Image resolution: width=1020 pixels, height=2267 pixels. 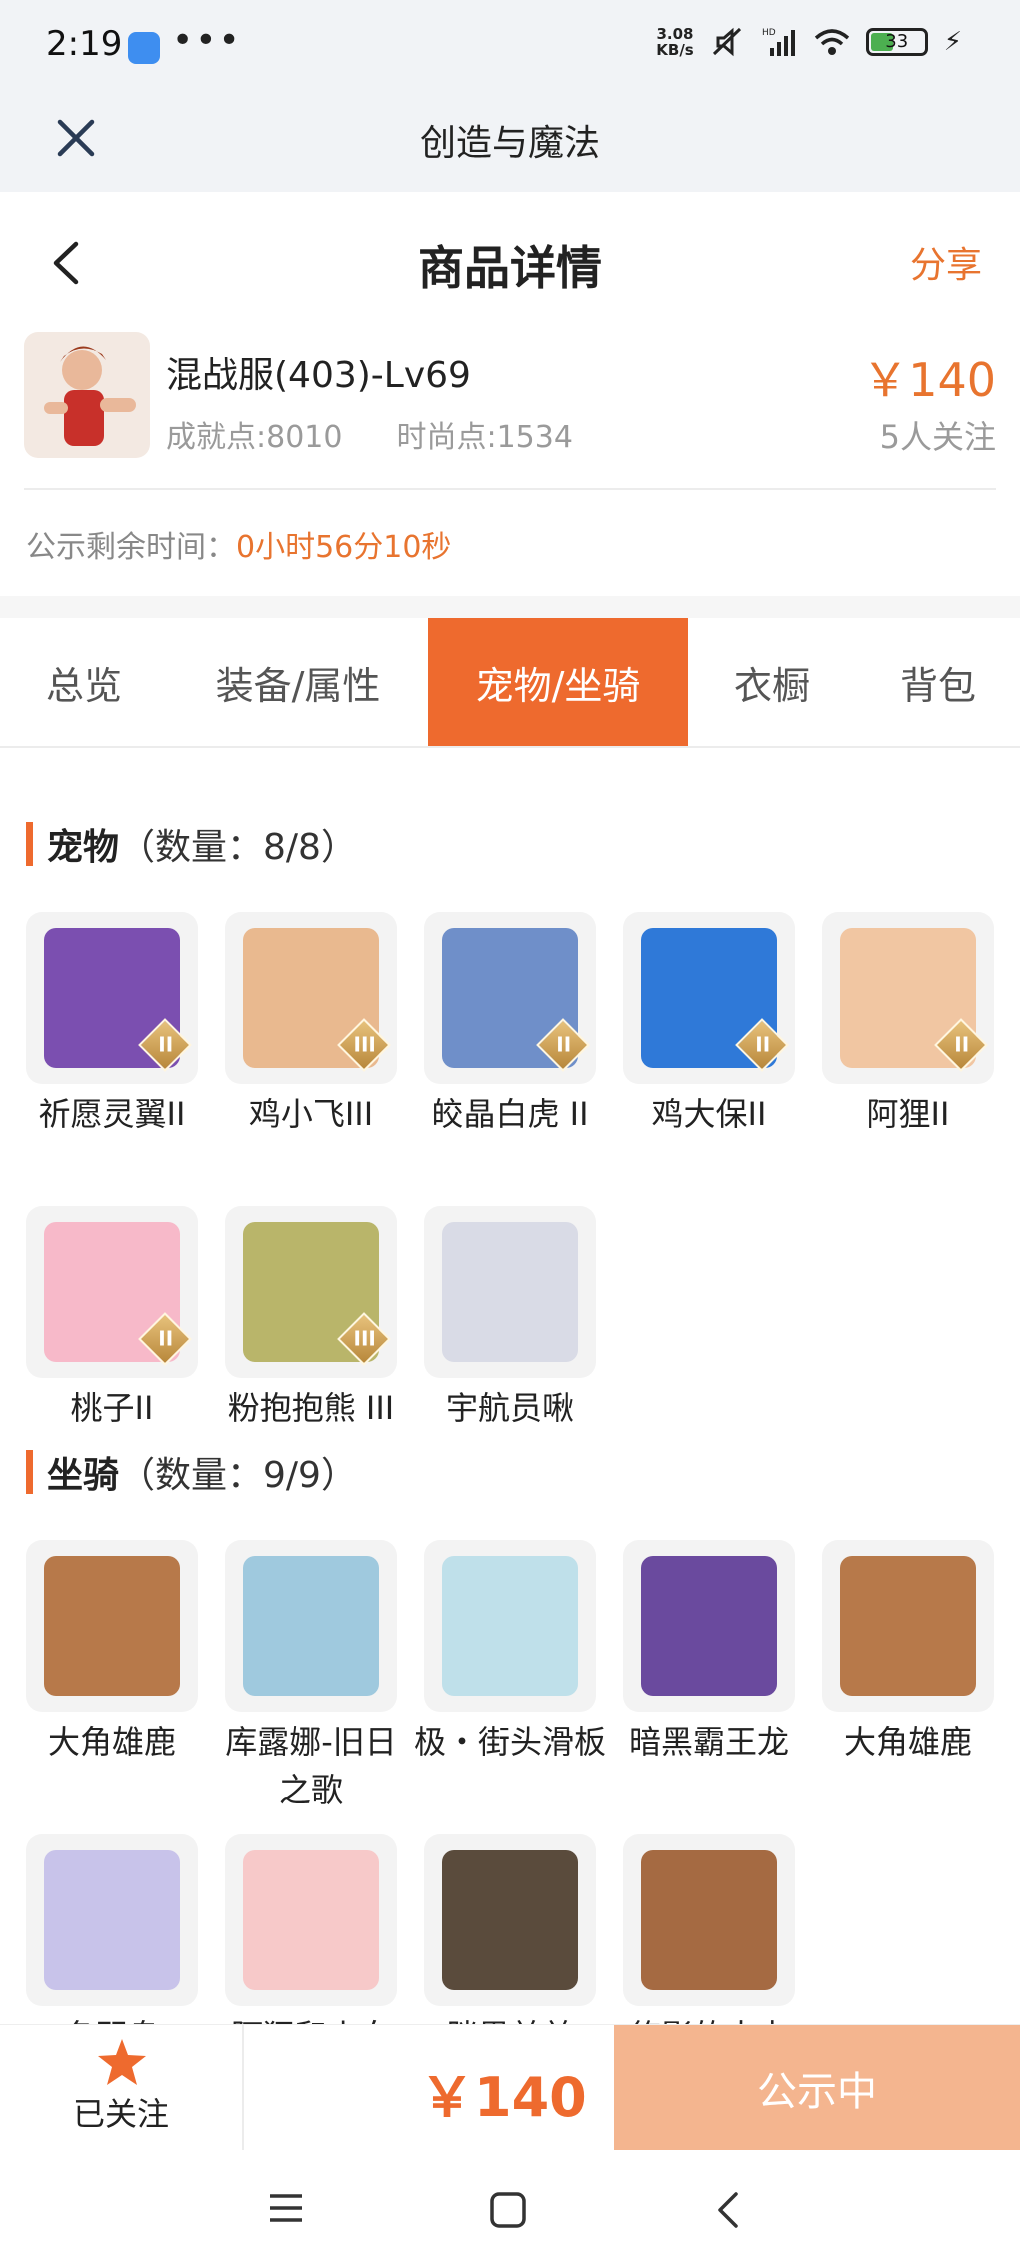 I want to click on mount-item: 库露娜-旧日之歌, so click(x=311, y=1677).